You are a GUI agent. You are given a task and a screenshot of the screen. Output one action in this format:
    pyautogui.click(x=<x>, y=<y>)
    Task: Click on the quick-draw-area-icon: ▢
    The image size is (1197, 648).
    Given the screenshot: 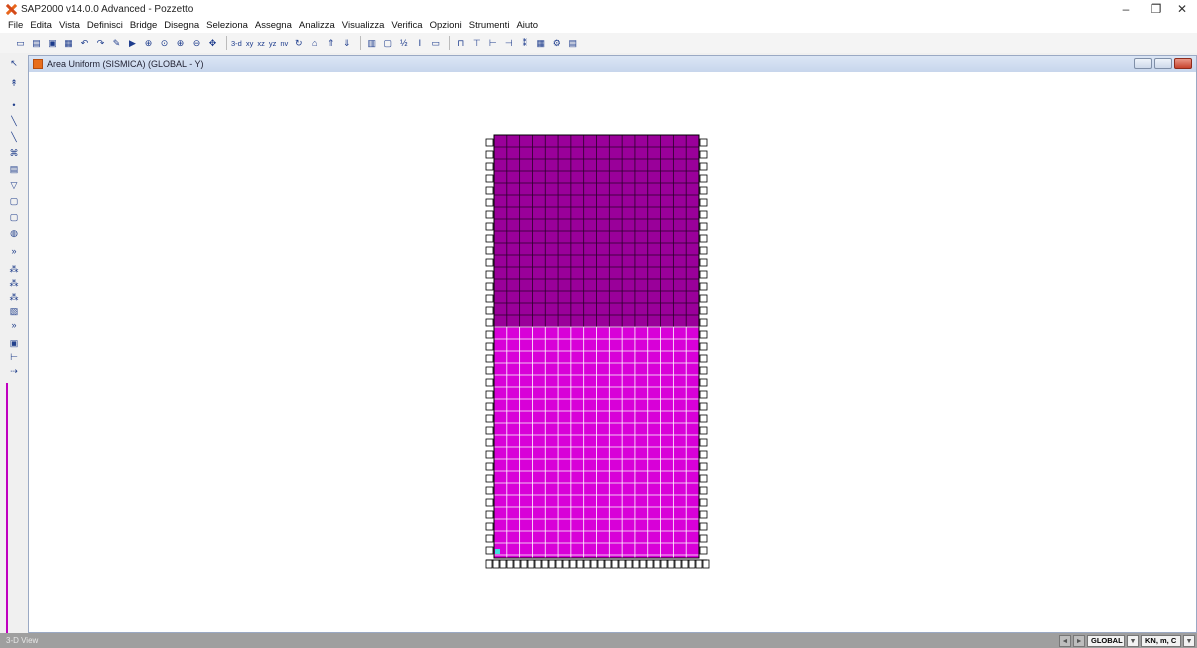 What is the action you would take?
    pyautogui.click(x=14, y=217)
    